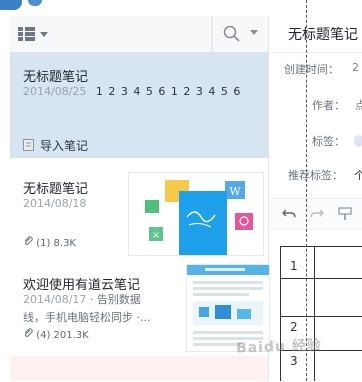 This screenshot has height=382, width=362. What do you see at coordinates (358, 141) in the screenshot?
I see `add-tag-button` at bounding box center [358, 141].